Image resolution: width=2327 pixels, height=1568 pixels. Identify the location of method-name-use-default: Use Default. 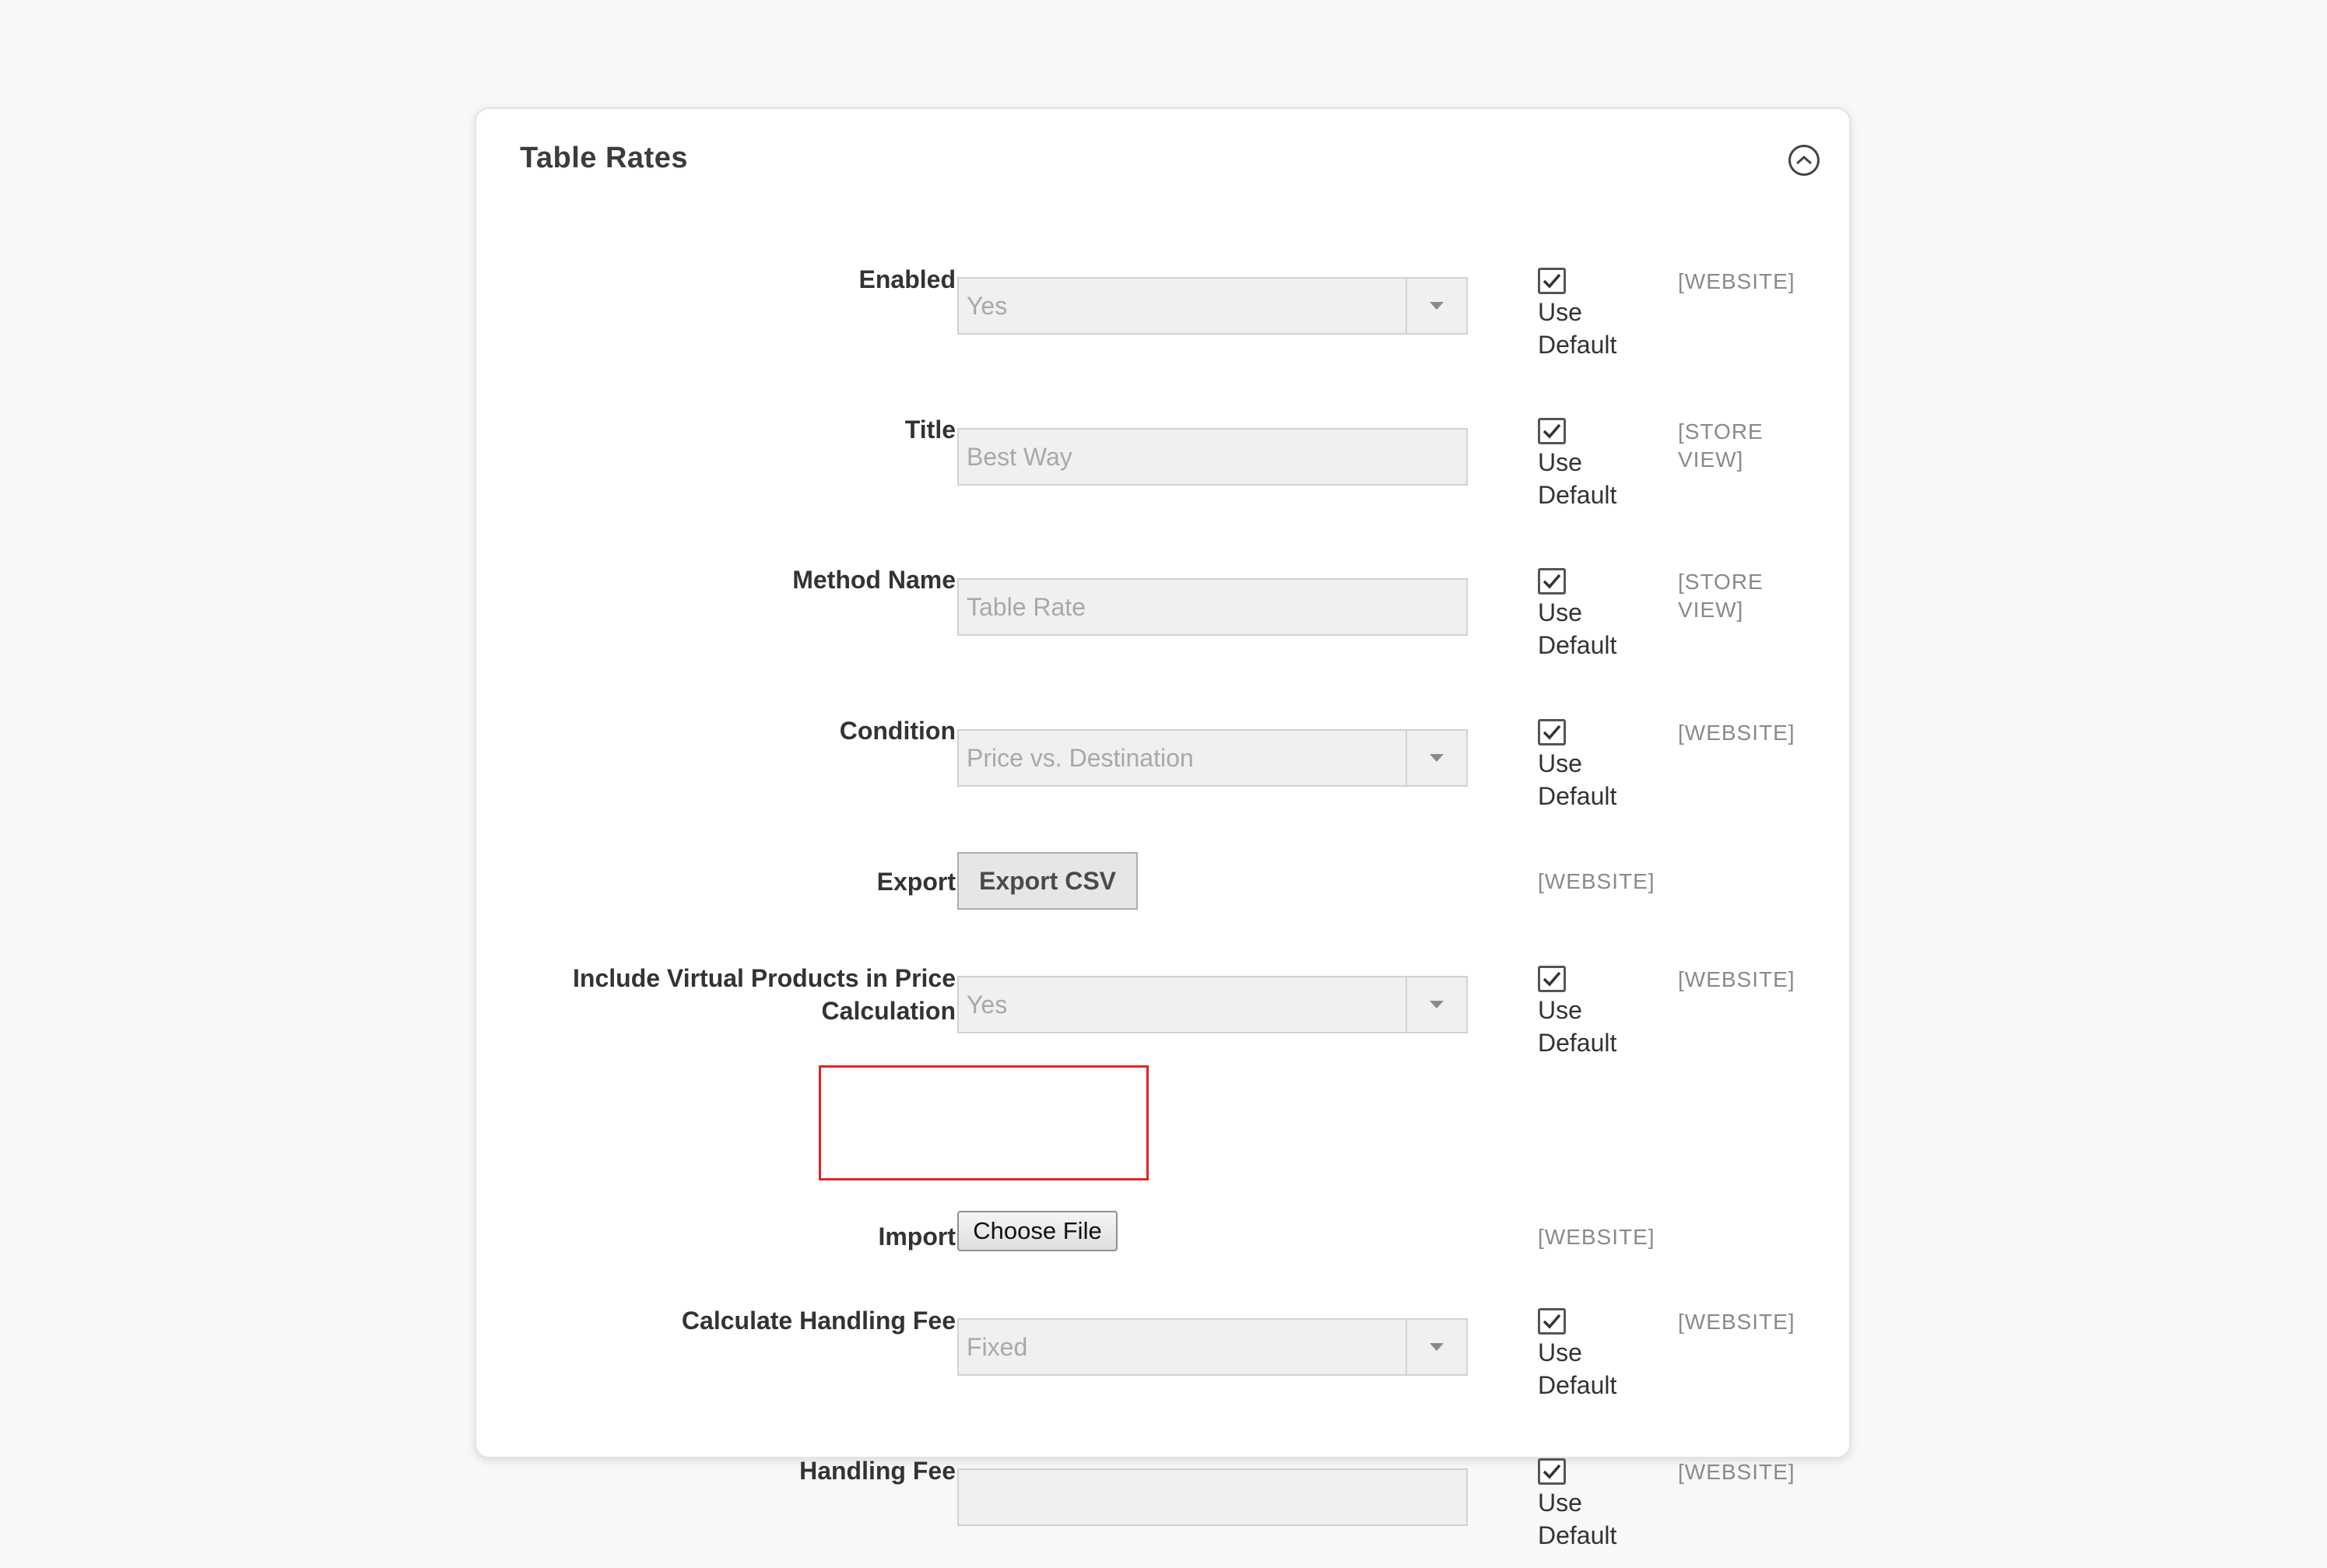
(1592, 614).